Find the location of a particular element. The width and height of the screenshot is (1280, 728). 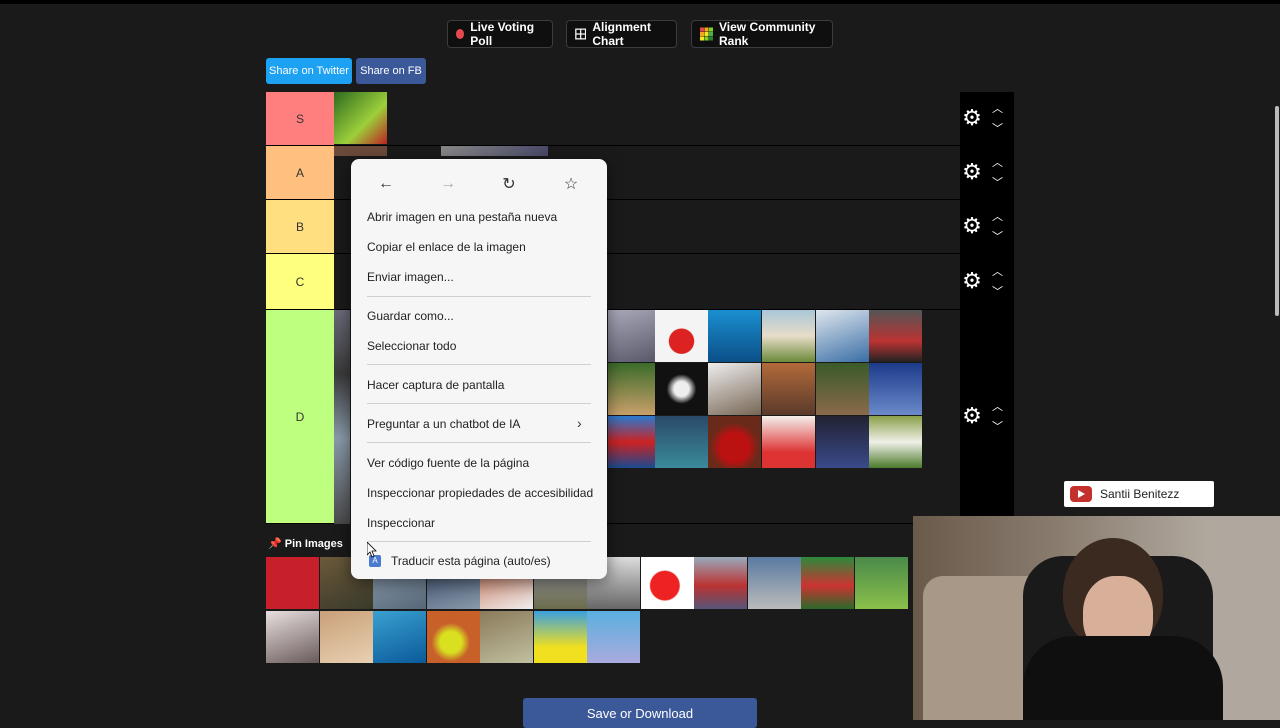

chevron-right-icon: › is located at coordinates (579, 423).